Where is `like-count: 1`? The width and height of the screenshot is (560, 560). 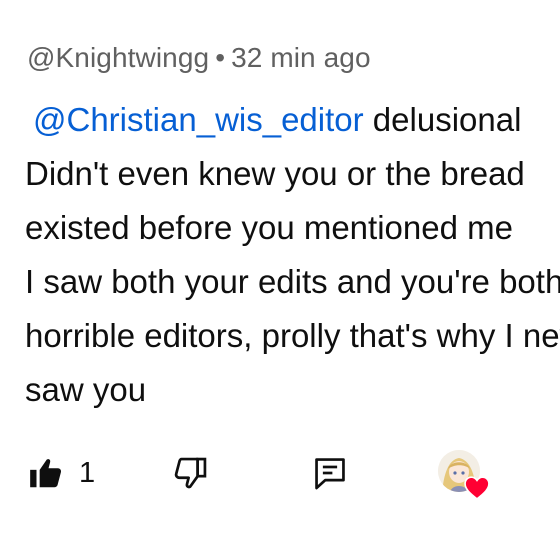 like-count: 1 is located at coordinates (87, 472).